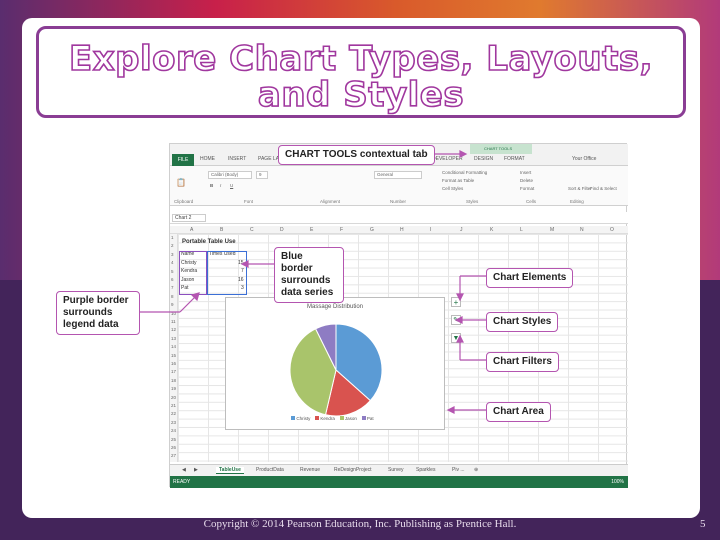 The height and width of the screenshot is (540, 720). Describe the element at coordinates (173, 380) in the screenshot. I see `row-header: 18` at that location.